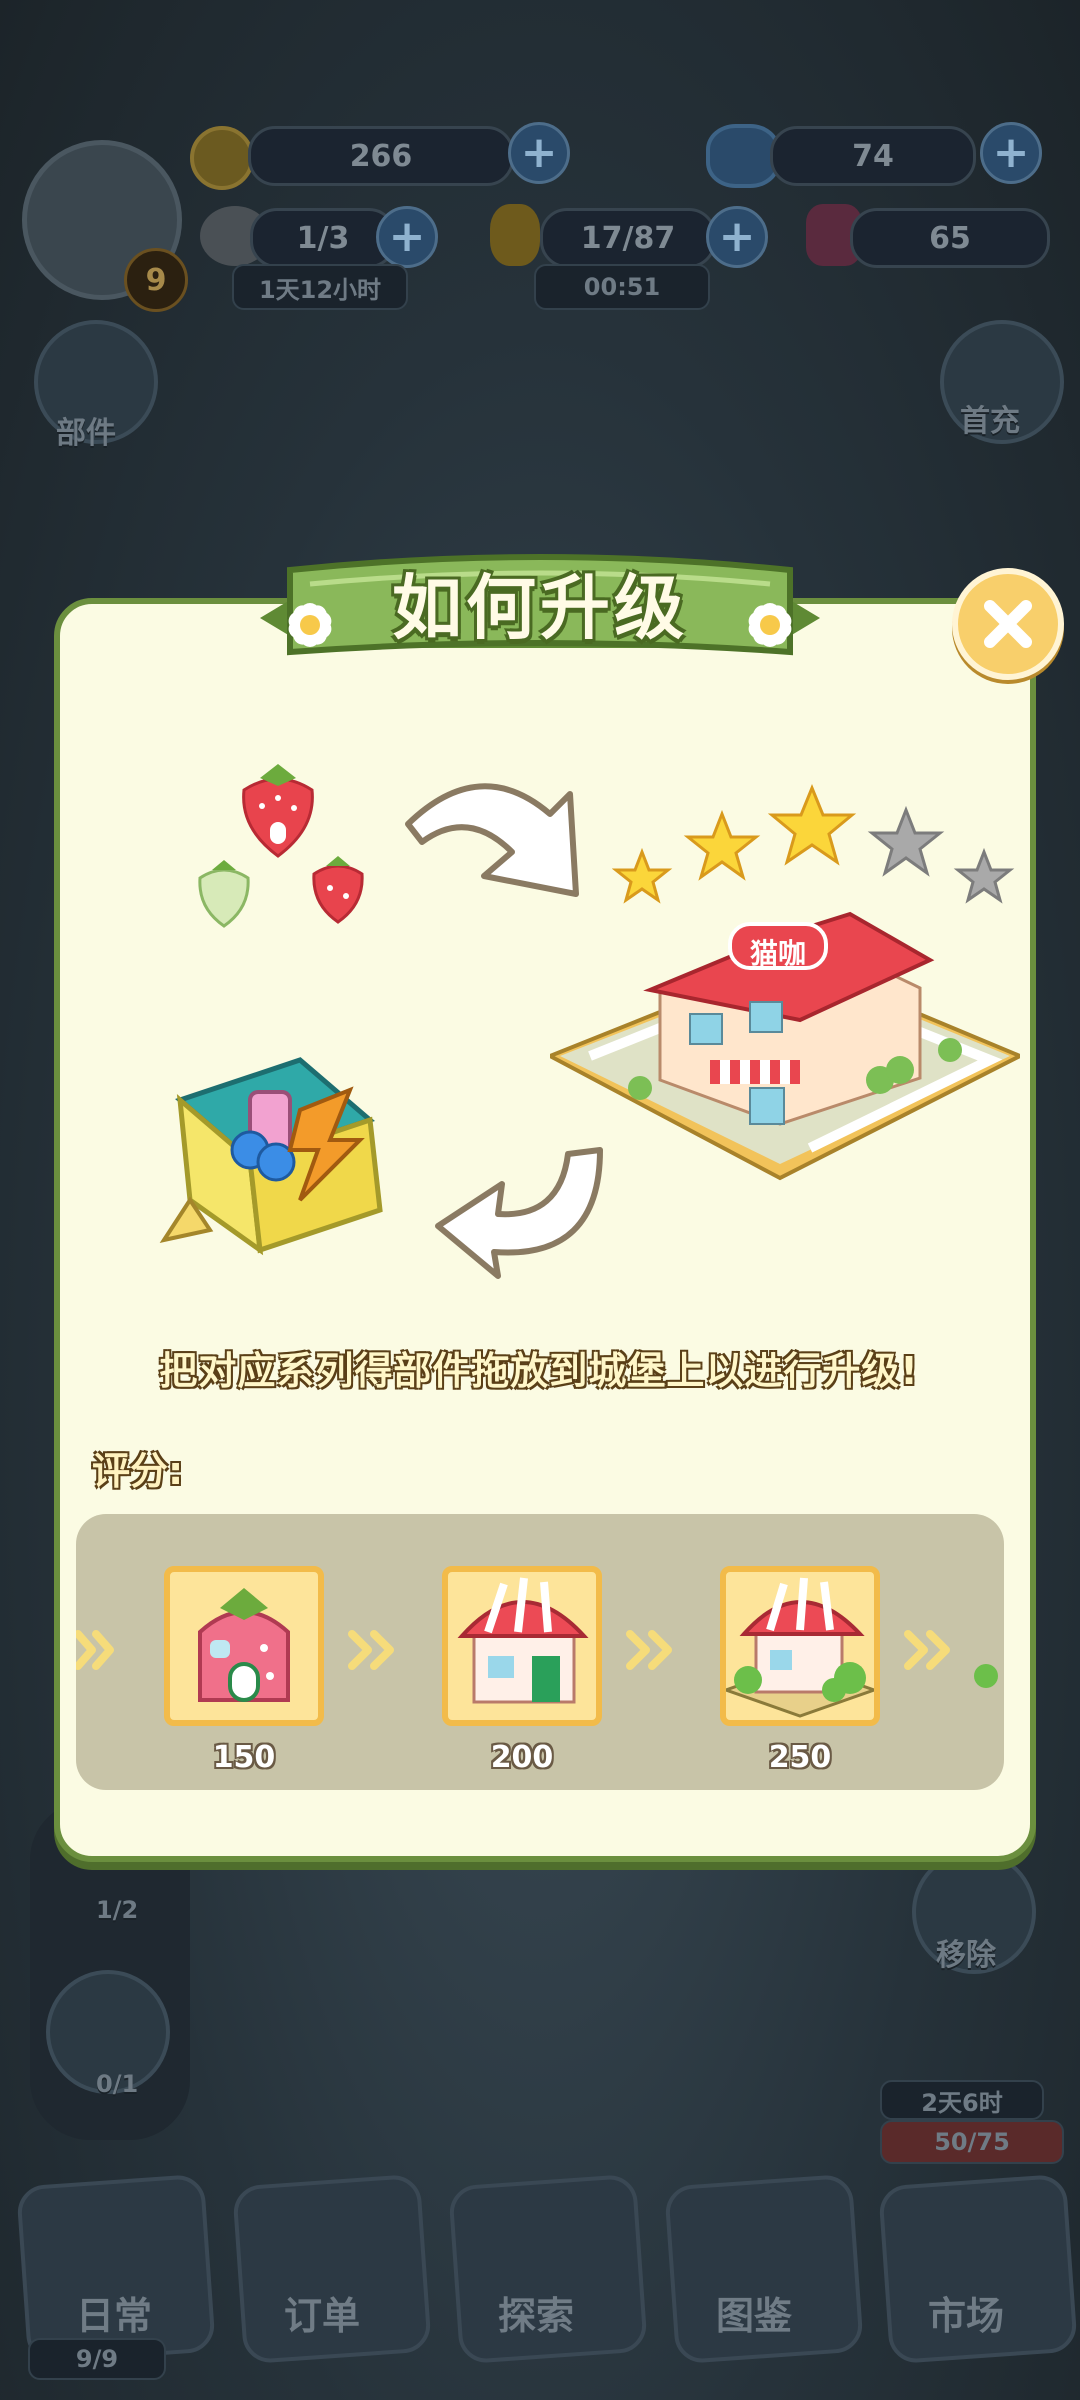 The image size is (1080, 2400). I want to click on stage-score: 250, so click(800, 1757).